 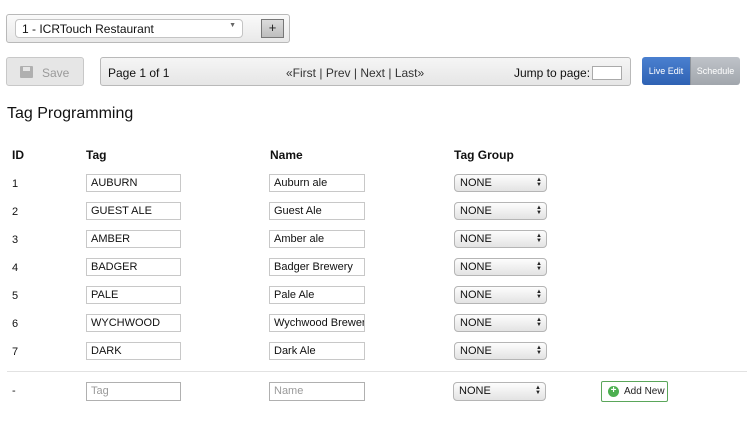 I want to click on name-input: Amber ale, so click(x=317, y=239).